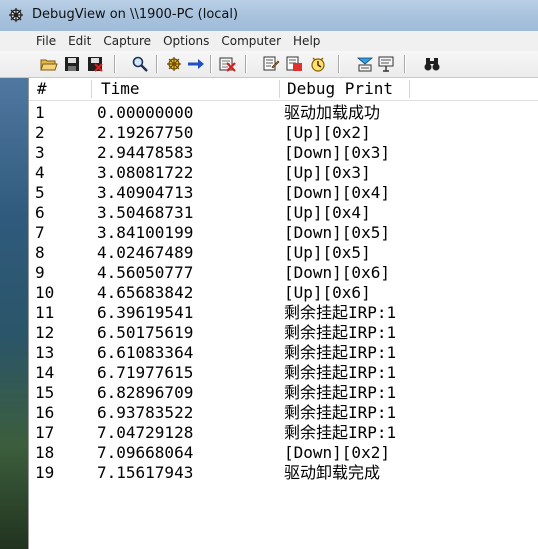  What do you see at coordinates (386, 64) in the screenshot?
I see `capture-kernel-icon` at bounding box center [386, 64].